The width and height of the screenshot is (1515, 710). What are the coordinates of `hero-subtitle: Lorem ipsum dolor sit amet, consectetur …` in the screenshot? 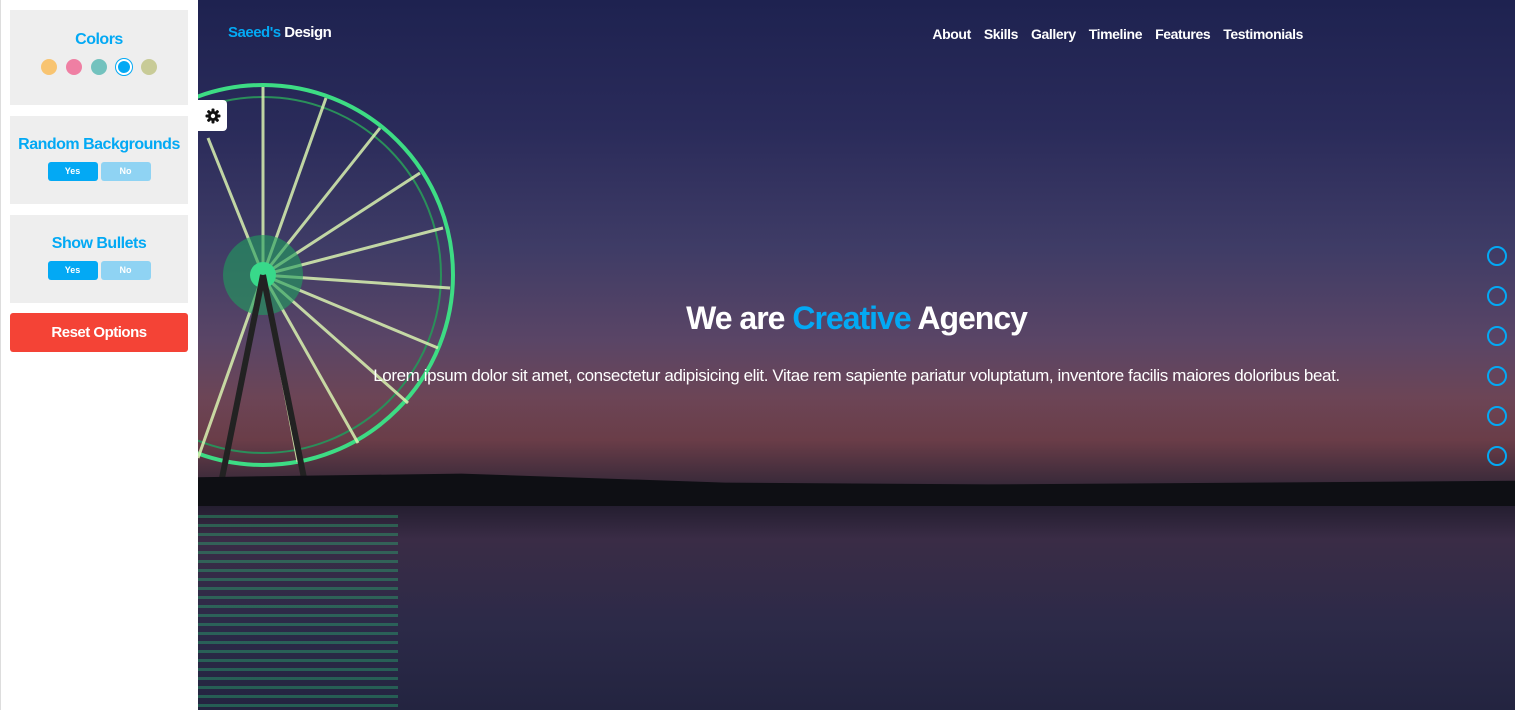 It's located at (856, 375).